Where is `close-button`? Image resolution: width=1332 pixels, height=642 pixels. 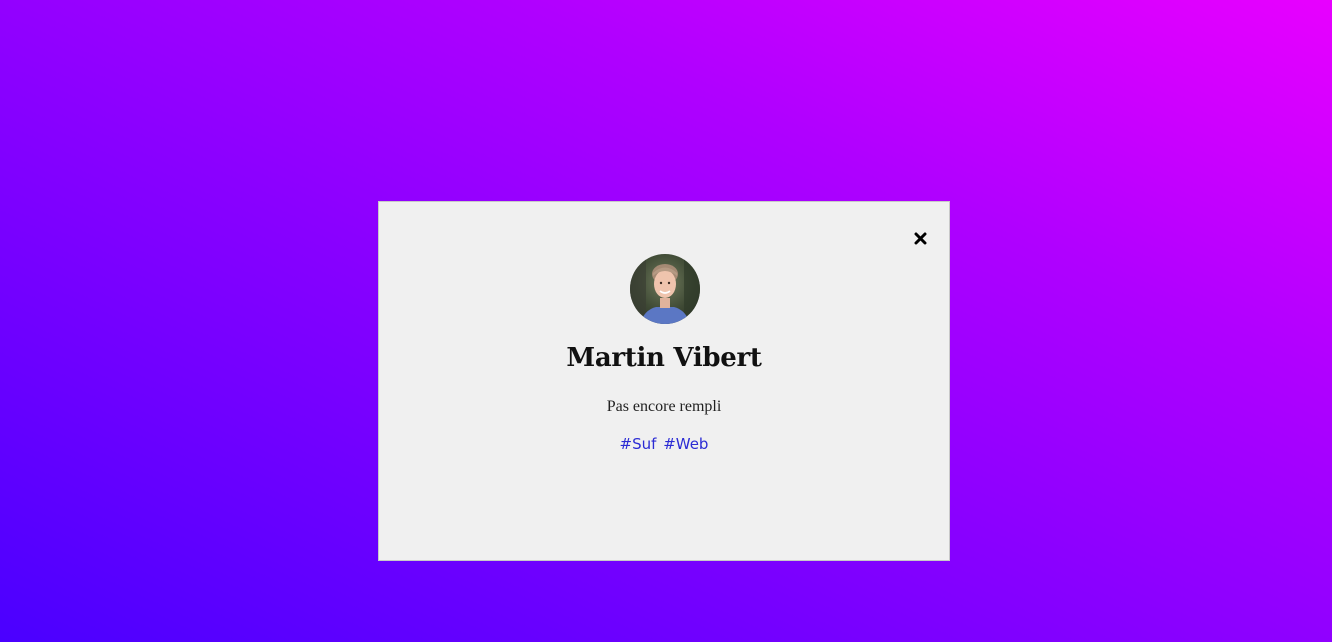
close-button is located at coordinates (920, 238).